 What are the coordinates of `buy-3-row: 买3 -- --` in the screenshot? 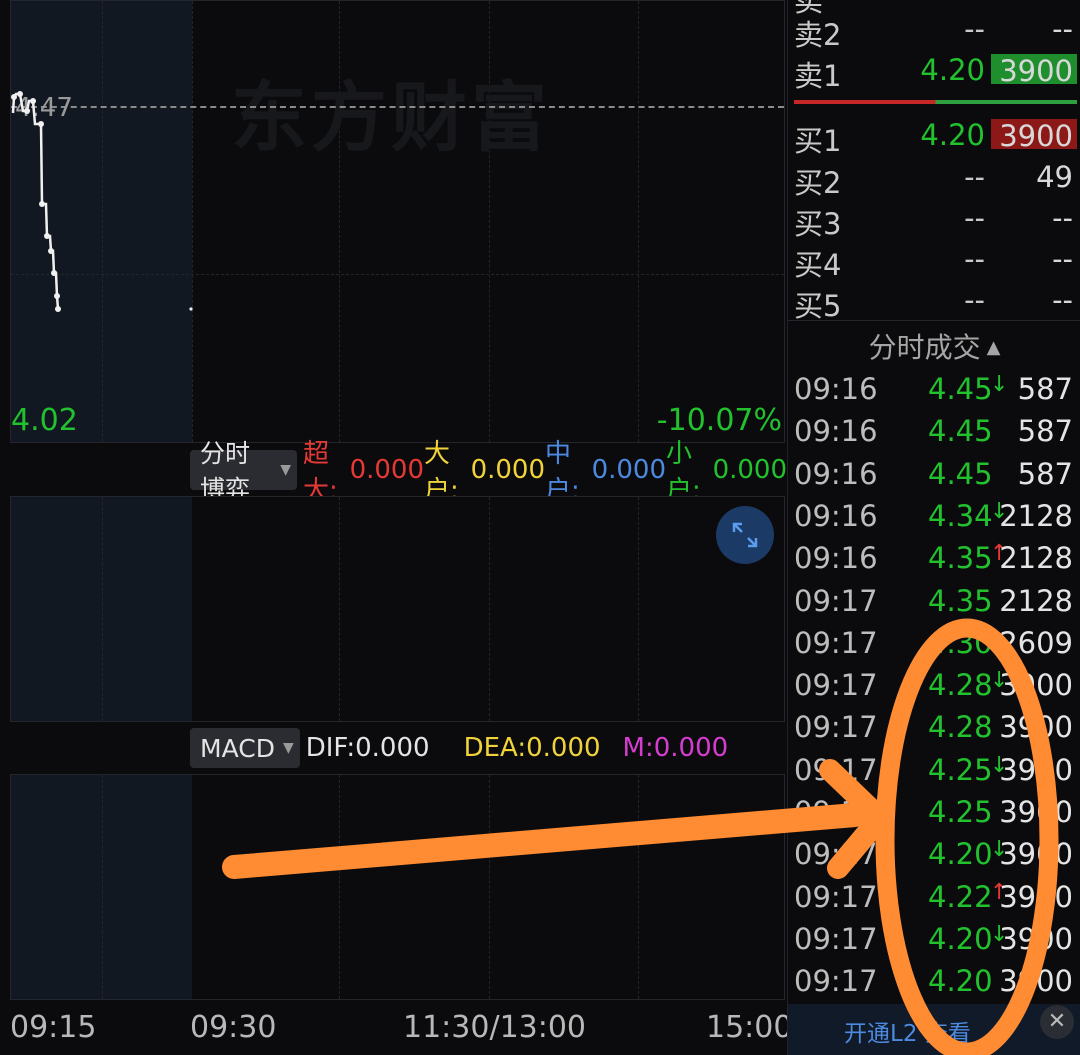 It's located at (935, 221).